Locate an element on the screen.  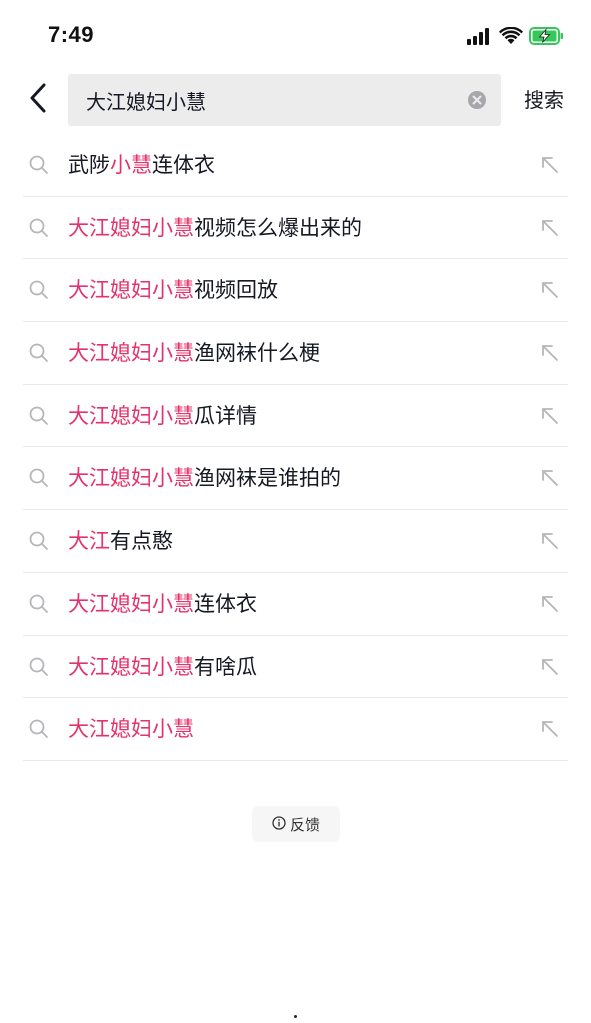
search-header: 搜索 is located at coordinates (295, 100).